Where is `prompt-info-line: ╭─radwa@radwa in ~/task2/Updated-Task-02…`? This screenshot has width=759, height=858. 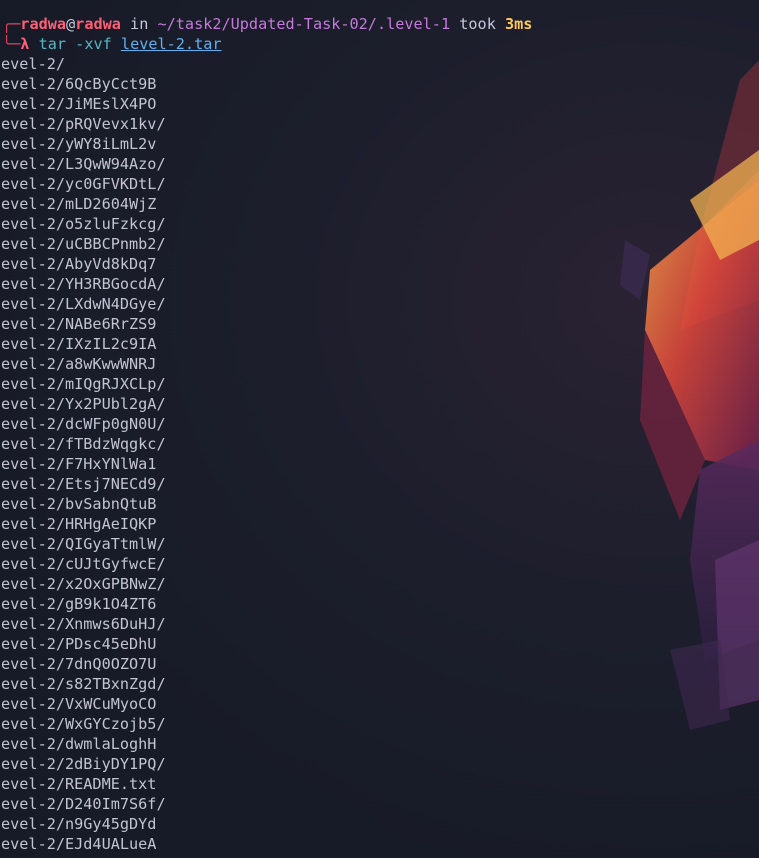 prompt-info-line: ╭─radwa@radwa in ~/task2/Updated-Task-02… is located at coordinates (379, 24).